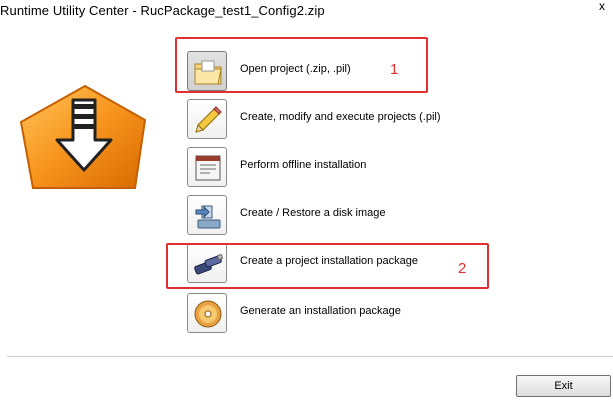 This screenshot has height=409, width=613. What do you see at coordinates (394, 69) in the screenshot?
I see `annotation-number-1: 1` at bounding box center [394, 69].